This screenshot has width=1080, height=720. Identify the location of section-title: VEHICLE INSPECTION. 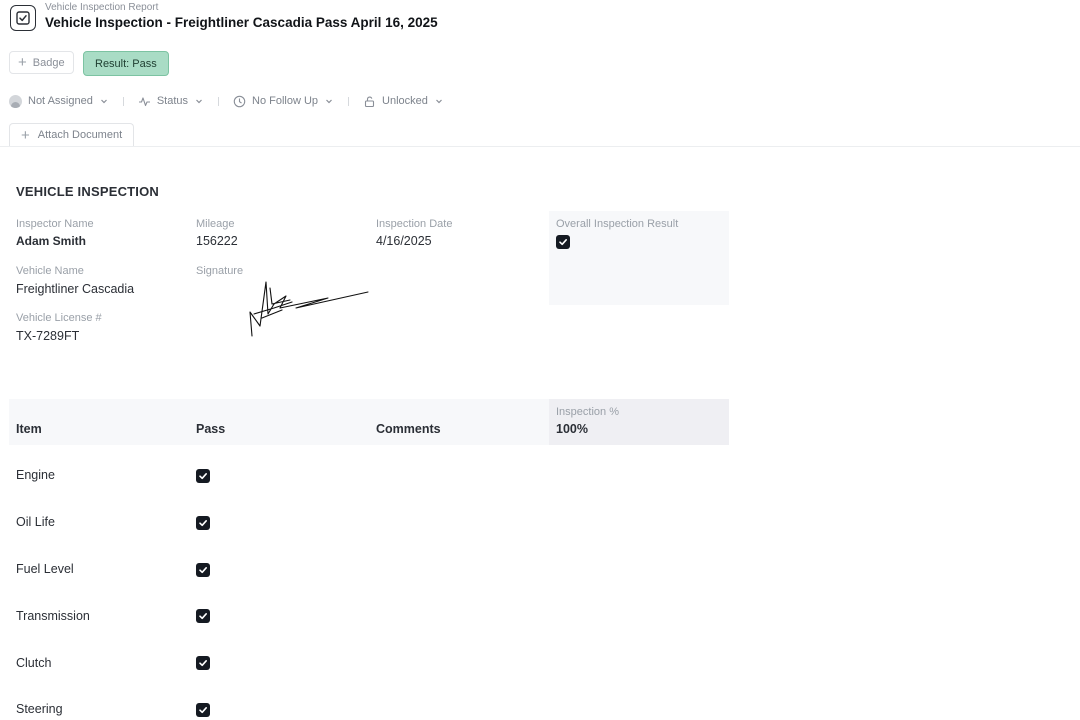
(88, 191).